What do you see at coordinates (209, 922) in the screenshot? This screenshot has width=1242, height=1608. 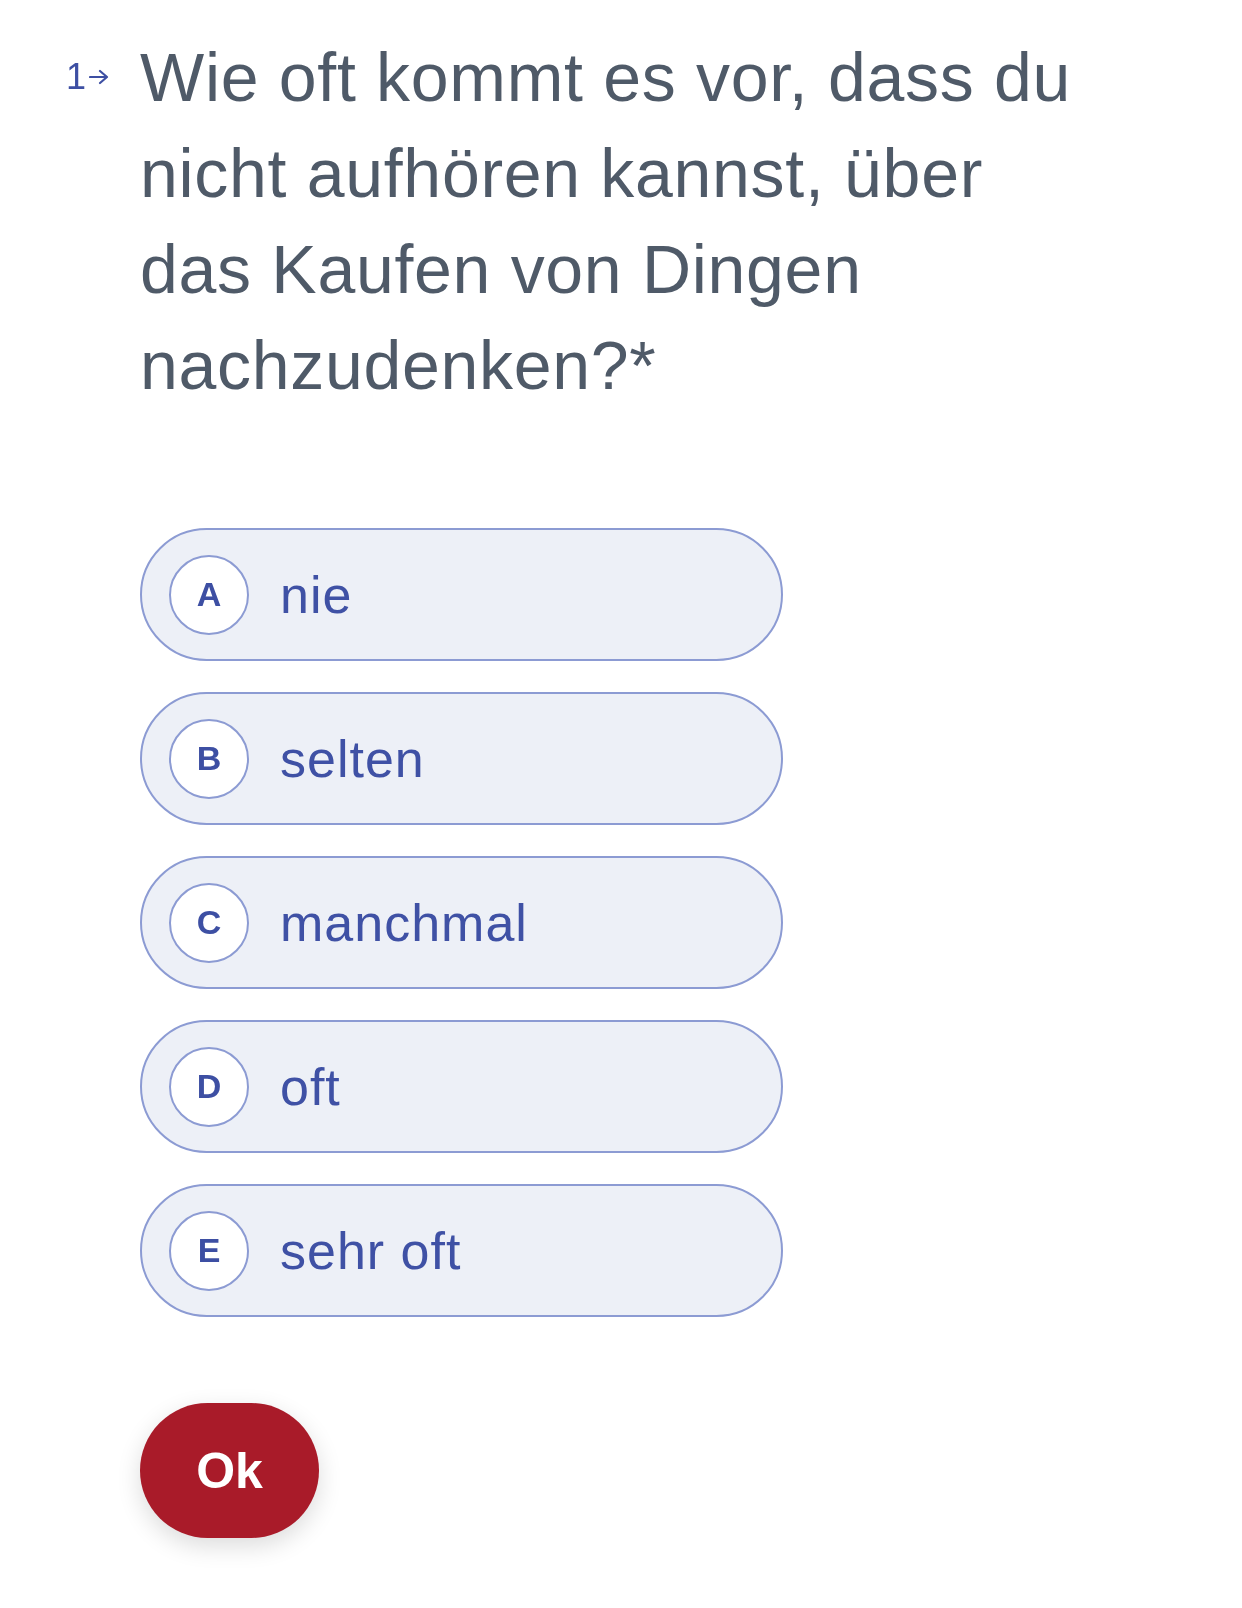 I see `option-key-badge: C` at bounding box center [209, 922].